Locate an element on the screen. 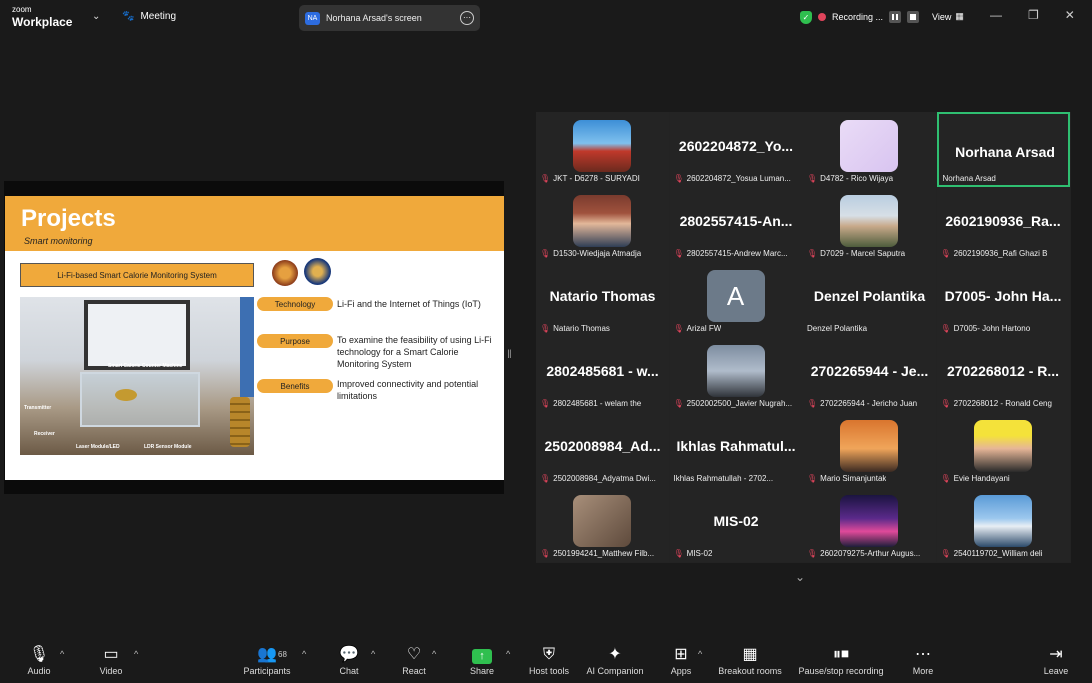 This screenshot has height=683, width=1092. react-options-caret: ^ is located at coordinates (434, 654).